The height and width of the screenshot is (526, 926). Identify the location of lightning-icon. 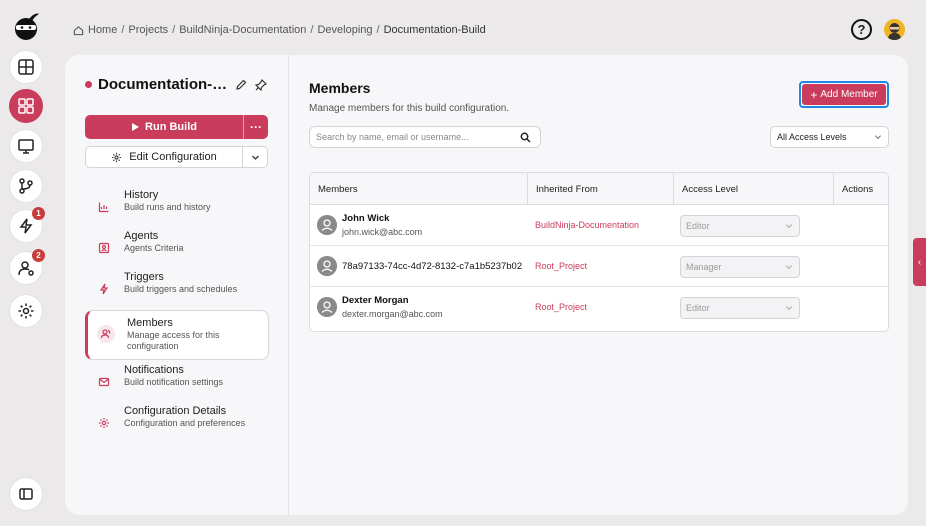
(26, 226).